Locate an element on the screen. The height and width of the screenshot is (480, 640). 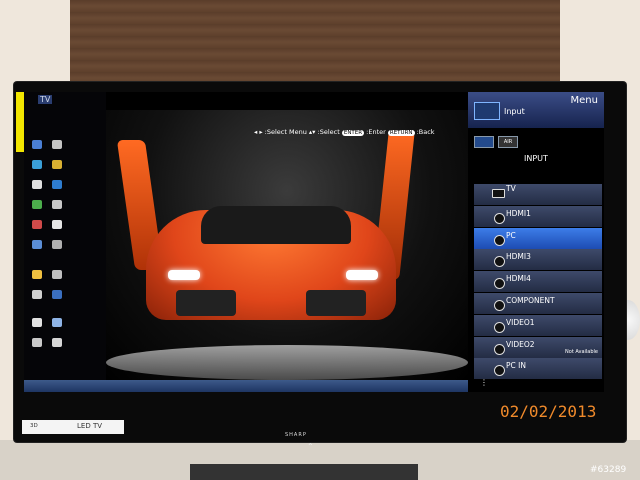
input-item-video1: VIDEO1 is located at coordinates (538, 325).